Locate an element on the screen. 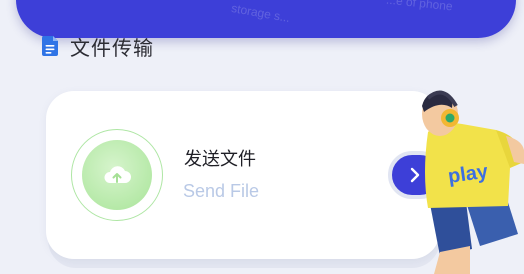 The width and height of the screenshot is (524, 274). cloud-upload-icon is located at coordinates (117, 174).